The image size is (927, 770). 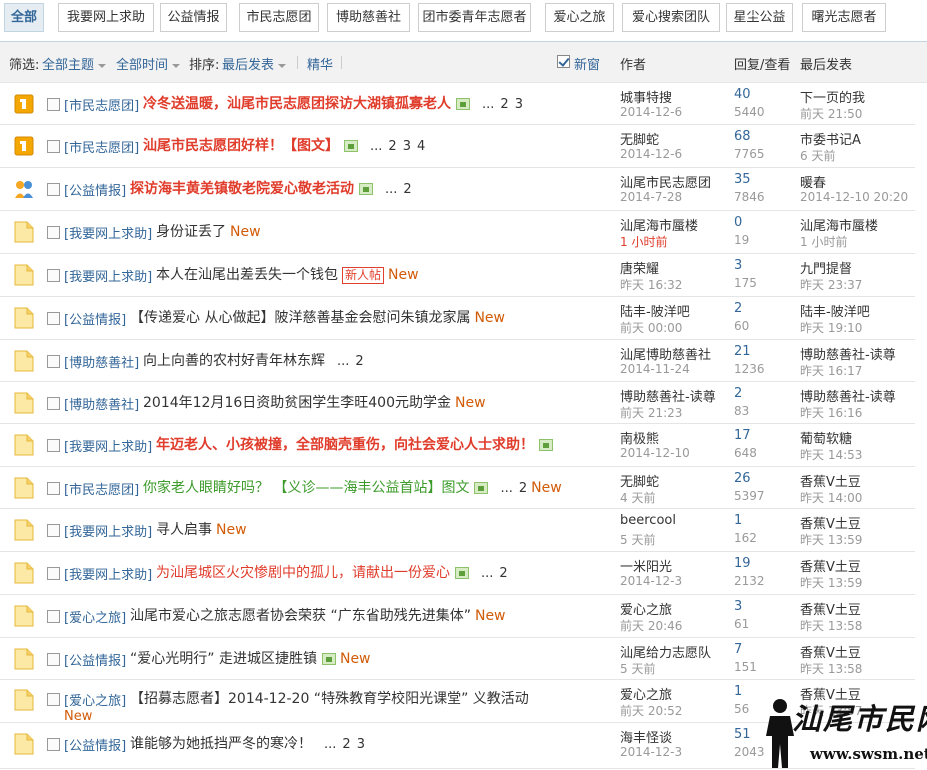 What do you see at coordinates (831, 284) in the screenshot?
I see `last-post-time-link: 昨天 23:37` at bounding box center [831, 284].